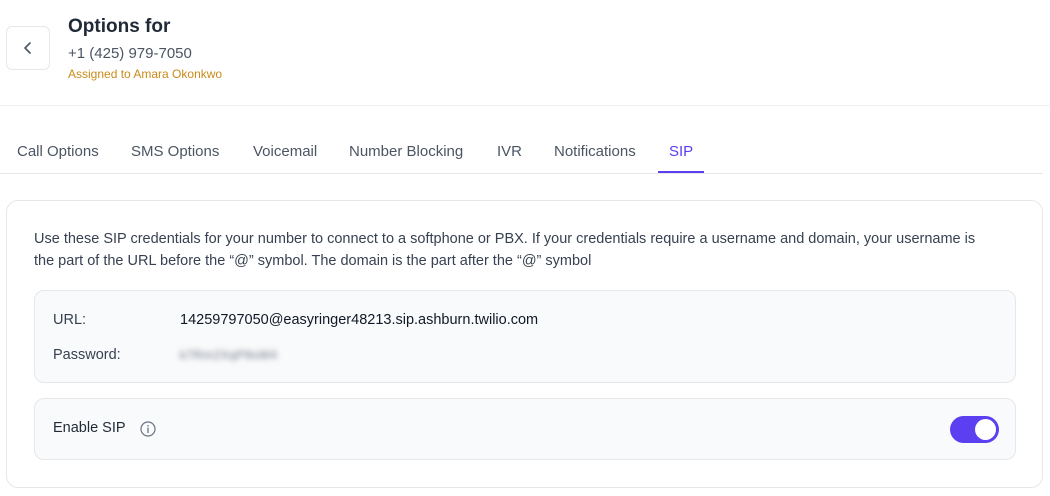 Image resolution: width=1050 pixels, height=496 pixels. Describe the element at coordinates (89, 428) in the screenshot. I see `enable-sip-label: Enable SIP` at that location.